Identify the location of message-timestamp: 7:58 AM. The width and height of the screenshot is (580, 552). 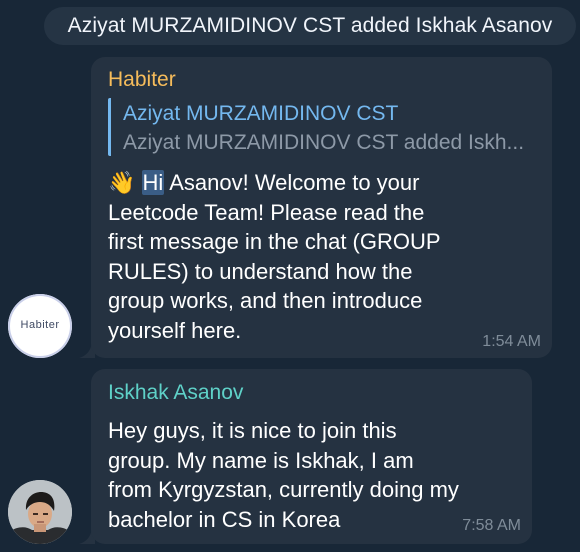
(491, 525).